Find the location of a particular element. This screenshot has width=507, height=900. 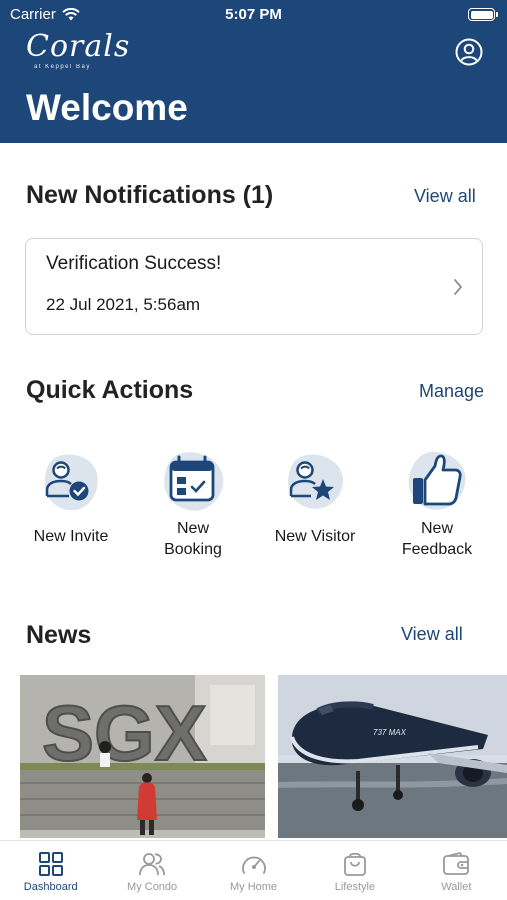

notifications-heading: New Notifications (1) is located at coordinates (150, 195).